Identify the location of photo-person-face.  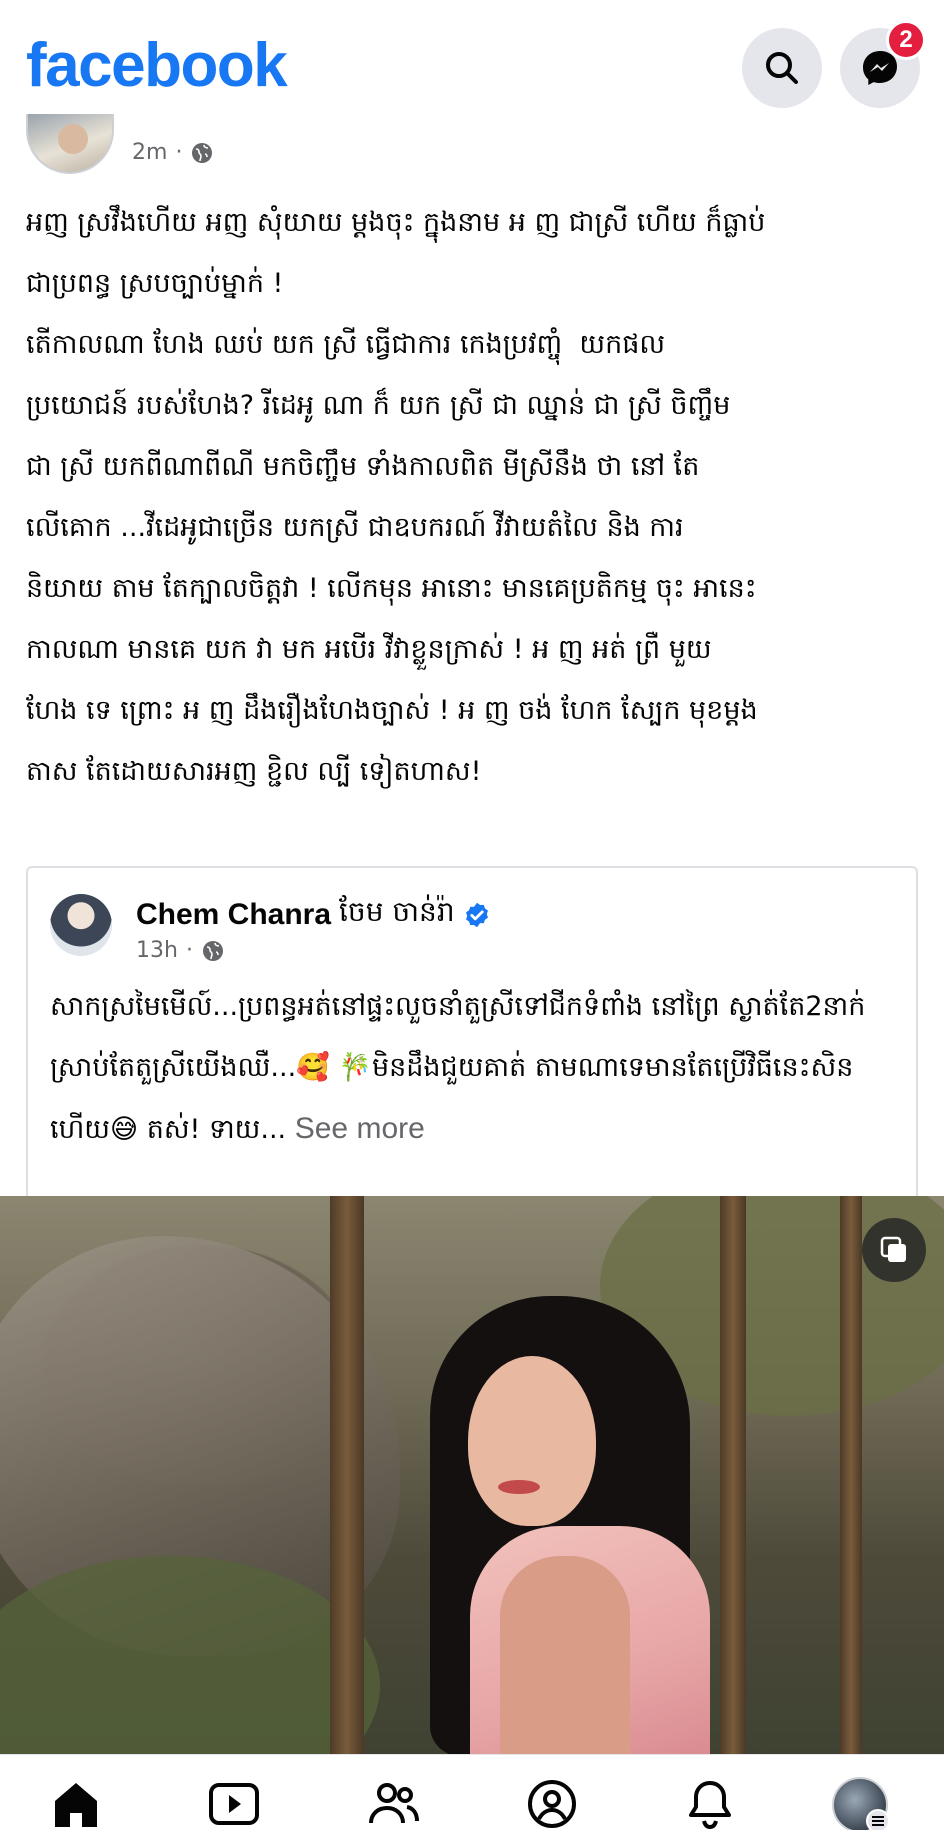
(532, 1441).